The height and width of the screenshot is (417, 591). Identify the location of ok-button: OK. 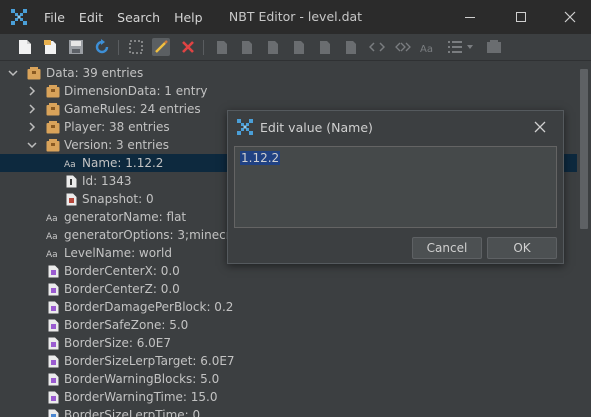
(522, 248).